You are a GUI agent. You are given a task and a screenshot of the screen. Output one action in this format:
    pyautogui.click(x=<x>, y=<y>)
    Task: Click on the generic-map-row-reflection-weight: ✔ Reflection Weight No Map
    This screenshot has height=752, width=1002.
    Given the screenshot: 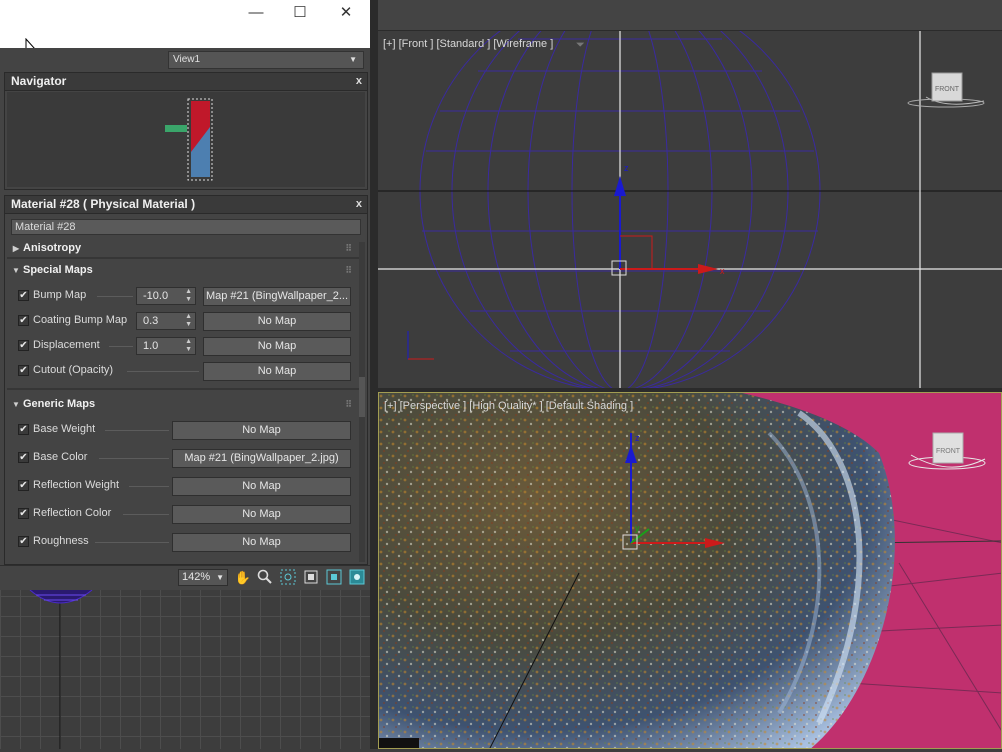 What is the action you would take?
    pyautogui.click(x=182, y=486)
    